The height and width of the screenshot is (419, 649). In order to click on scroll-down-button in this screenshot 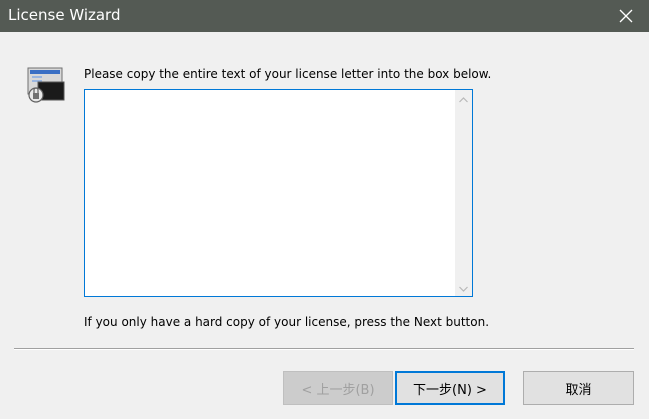, I will do `click(463, 287)`.